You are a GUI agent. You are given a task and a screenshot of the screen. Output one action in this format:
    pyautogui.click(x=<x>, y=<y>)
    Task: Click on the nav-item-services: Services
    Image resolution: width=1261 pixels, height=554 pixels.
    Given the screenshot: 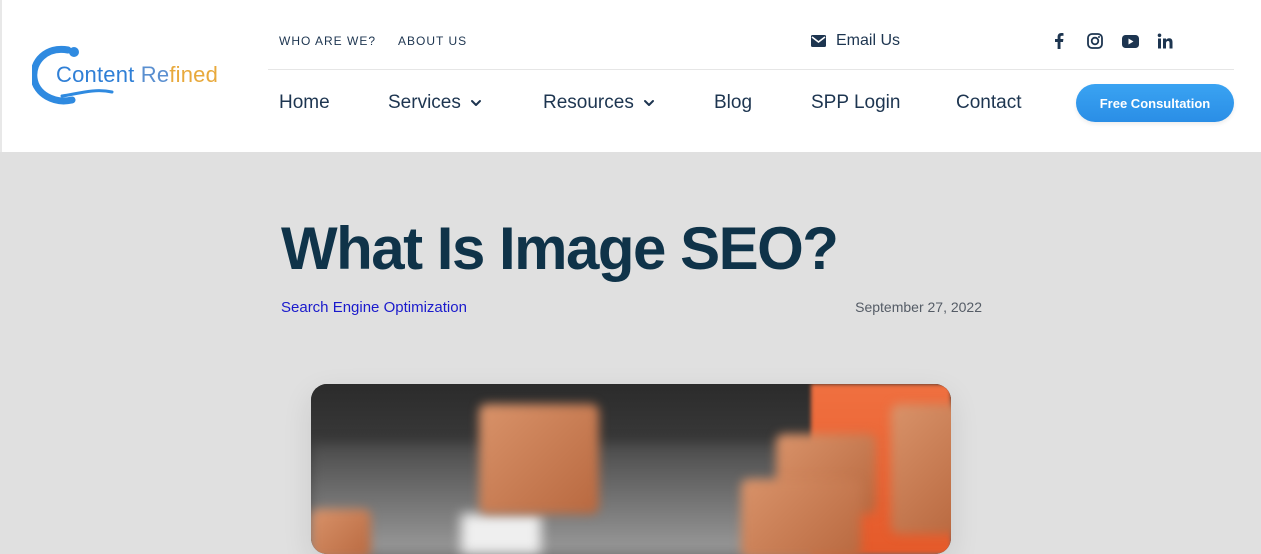 What is the action you would take?
    pyautogui.click(x=435, y=103)
    